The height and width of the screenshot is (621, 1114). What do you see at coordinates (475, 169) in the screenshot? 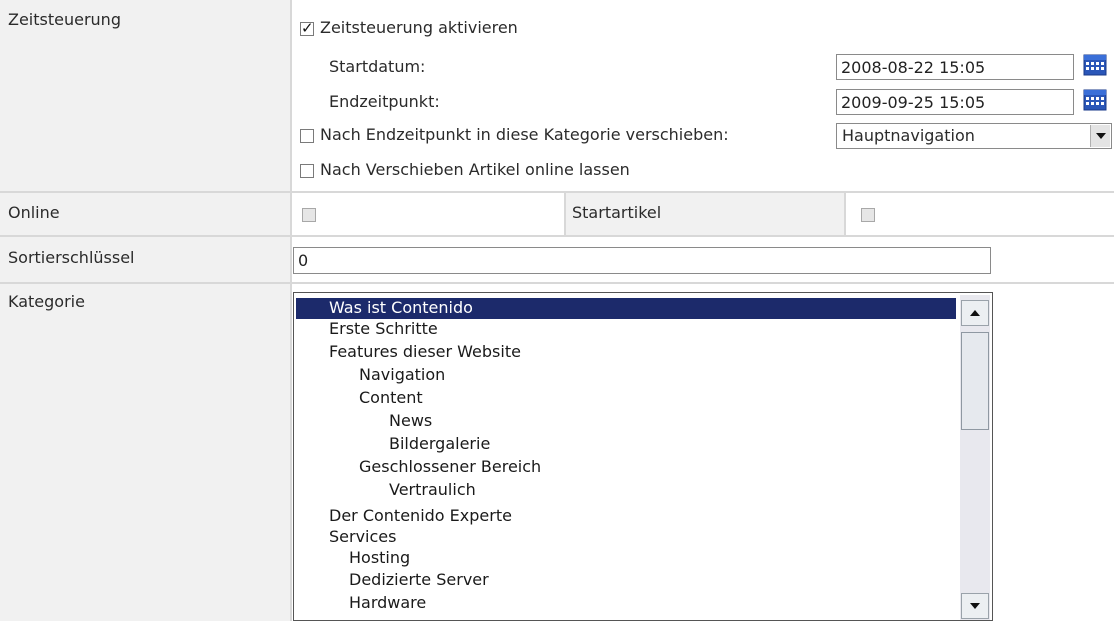
I see `keep-online-label: Nach Verschieben Artikel online lassen` at bounding box center [475, 169].